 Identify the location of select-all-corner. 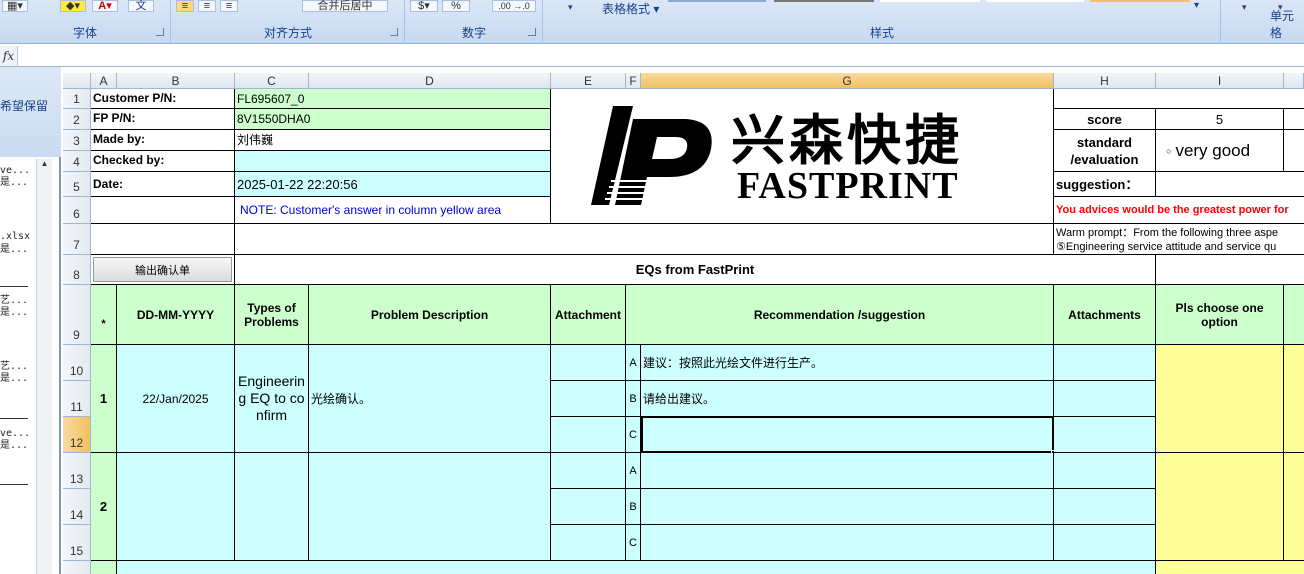
(77, 81).